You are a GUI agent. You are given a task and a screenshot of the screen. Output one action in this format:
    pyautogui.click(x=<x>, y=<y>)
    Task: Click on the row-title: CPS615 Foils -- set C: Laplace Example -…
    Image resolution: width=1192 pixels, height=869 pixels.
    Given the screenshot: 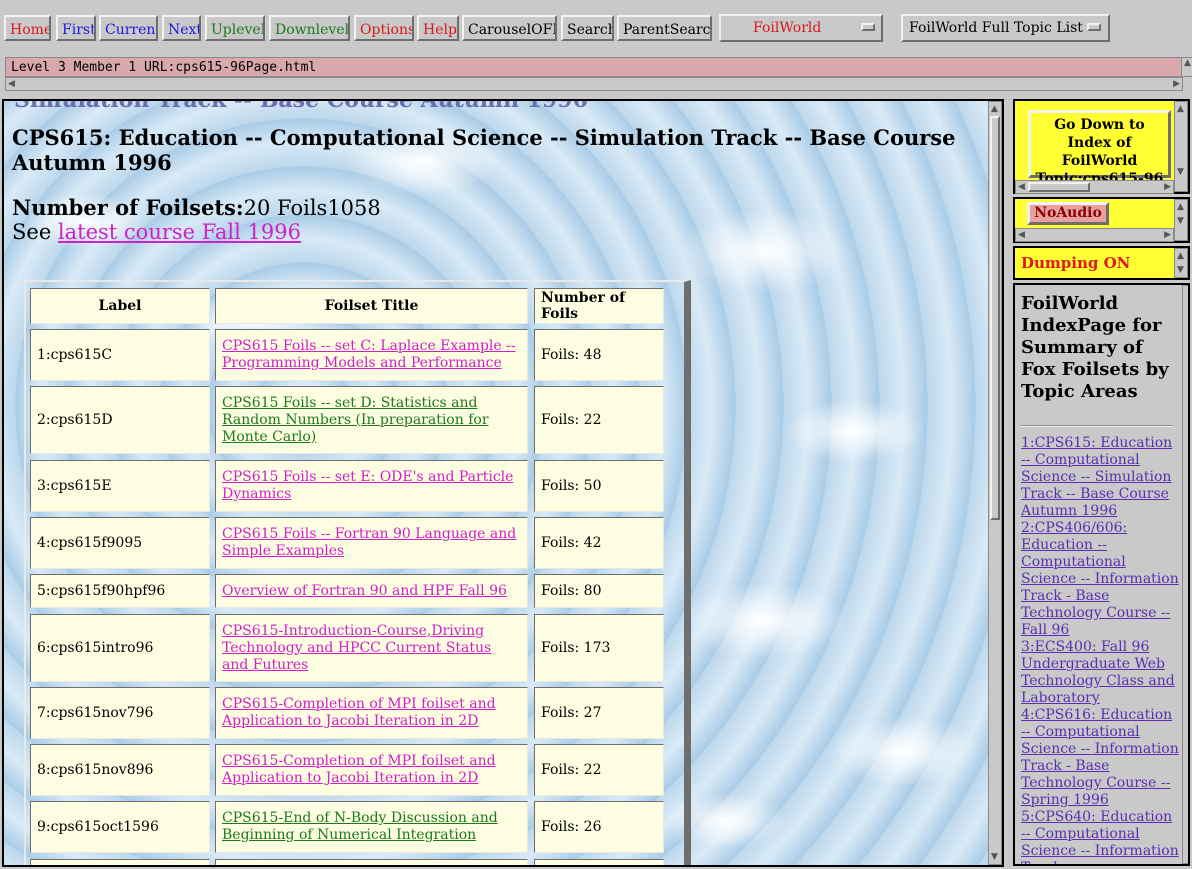 What is the action you would take?
    pyautogui.click(x=371, y=355)
    